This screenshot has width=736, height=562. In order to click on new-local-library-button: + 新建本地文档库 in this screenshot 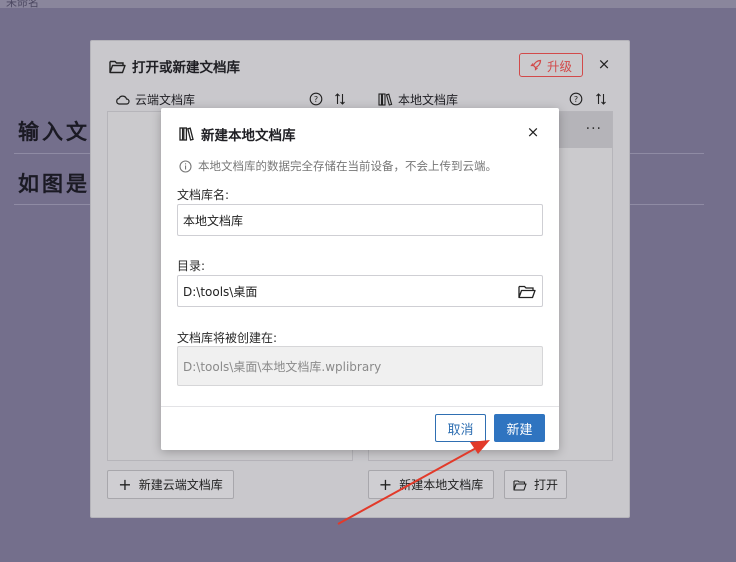, I will do `click(431, 484)`.